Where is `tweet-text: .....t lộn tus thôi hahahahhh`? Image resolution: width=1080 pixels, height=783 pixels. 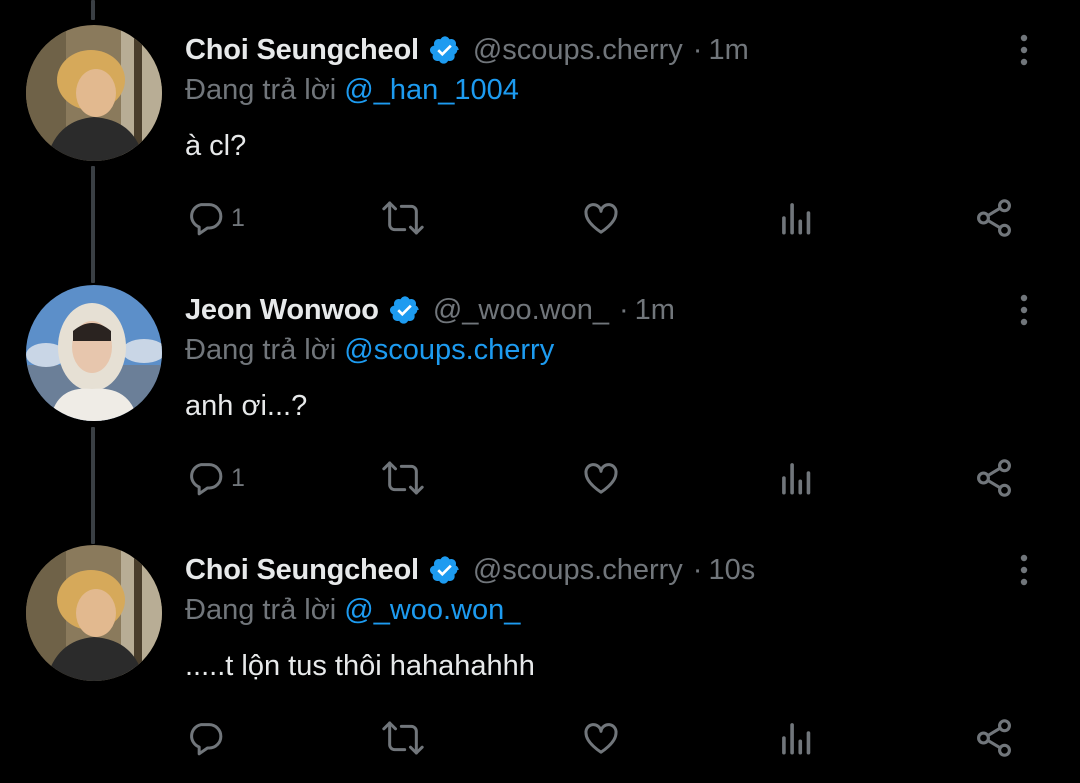 tweet-text: .....t lộn tus thôi hahahahhh is located at coordinates (360, 666).